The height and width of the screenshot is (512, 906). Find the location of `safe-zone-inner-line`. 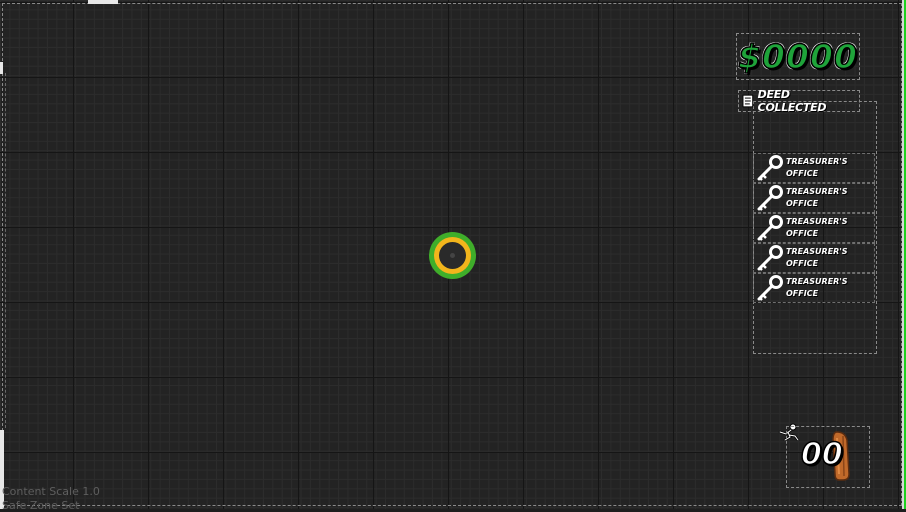

safe-zone-inner-line is located at coordinates (6, 250).